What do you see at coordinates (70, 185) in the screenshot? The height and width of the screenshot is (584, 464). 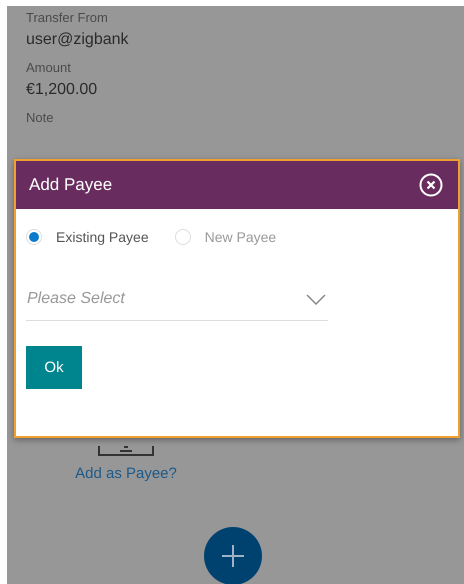 I see `dialog-title: Add Payee` at bounding box center [70, 185].